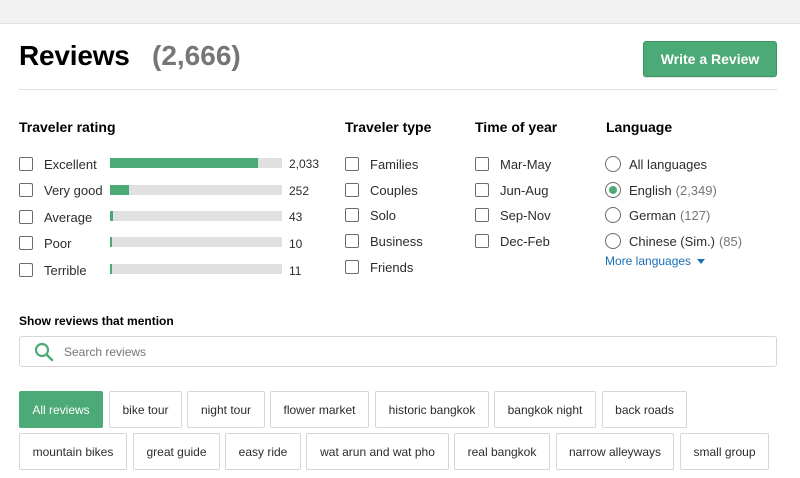 This screenshot has height=478, width=800. What do you see at coordinates (70, 164) in the screenshot?
I see `rating-label: Excellent` at bounding box center [70, 164].